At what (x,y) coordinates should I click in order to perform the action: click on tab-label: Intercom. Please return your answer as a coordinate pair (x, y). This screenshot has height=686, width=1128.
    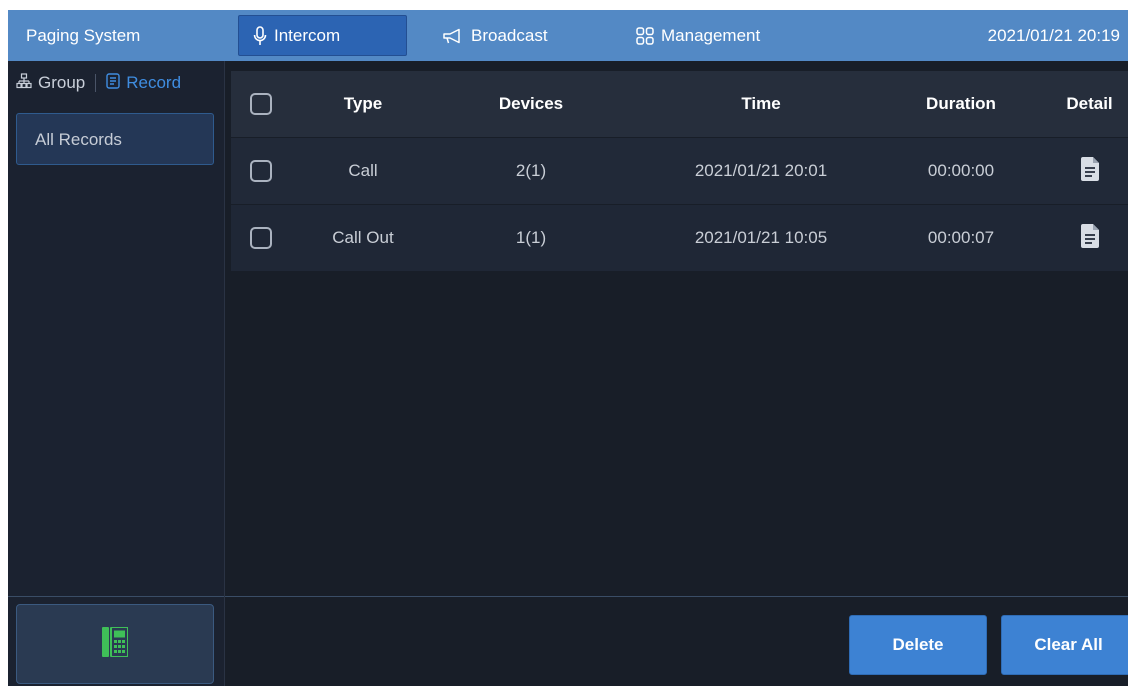
    Looking at the image, I should click on (307, 35).